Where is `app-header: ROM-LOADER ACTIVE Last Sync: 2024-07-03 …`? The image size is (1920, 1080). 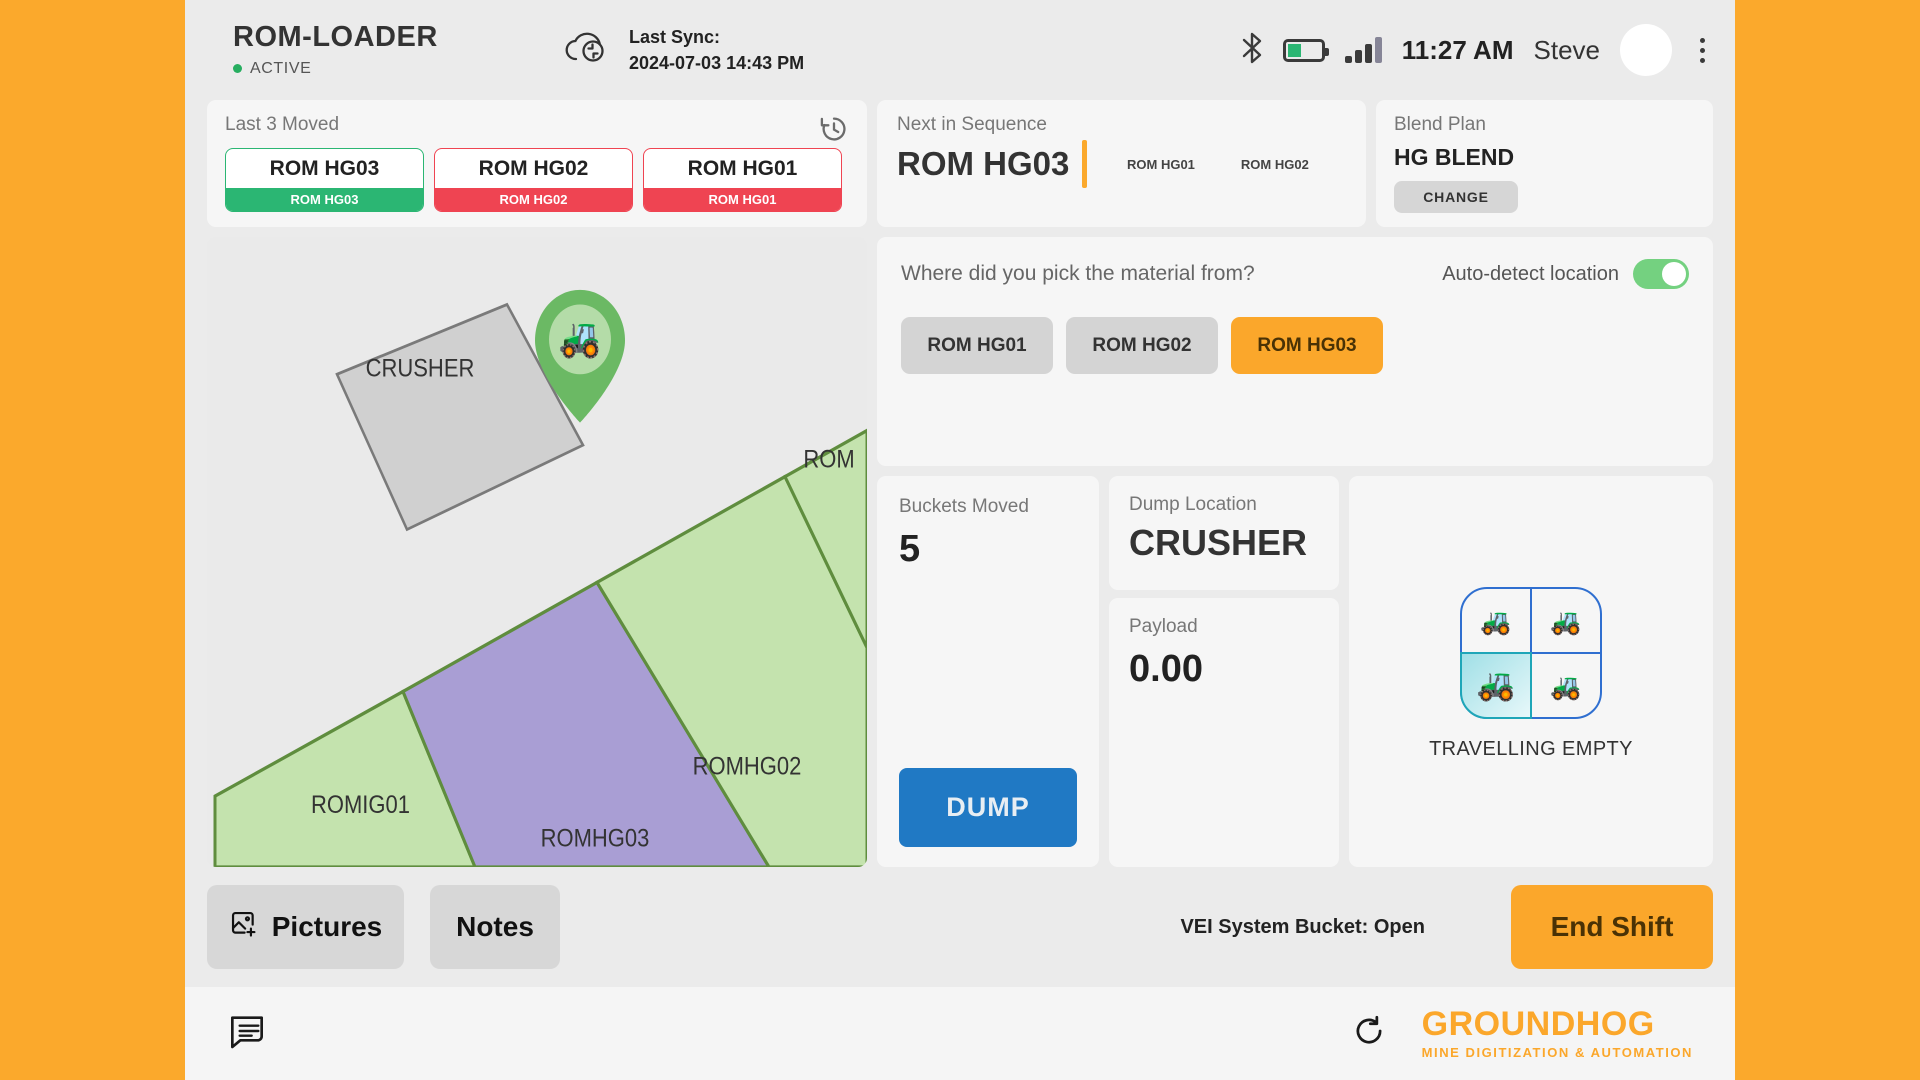
app-header: ROM-LOADER ACTIVE Last Sync: 2024-07-03 … is located at coordinates (960, 50).